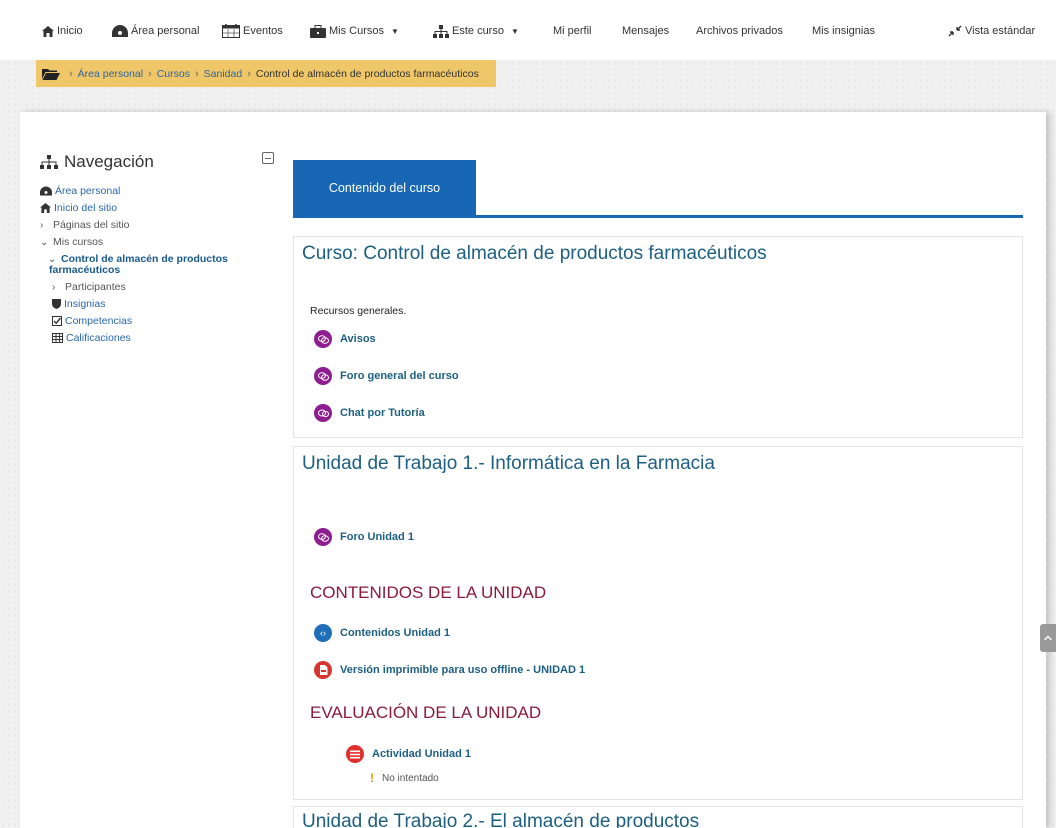 Image resolution: width=1056 pixels, height=828 pixels. What do you see at coordinates (160, 208) in the screenshot?
I see `sidebar-item-inicio-del-sitio: Inicio del sitio` at bounding box center [160, 208].